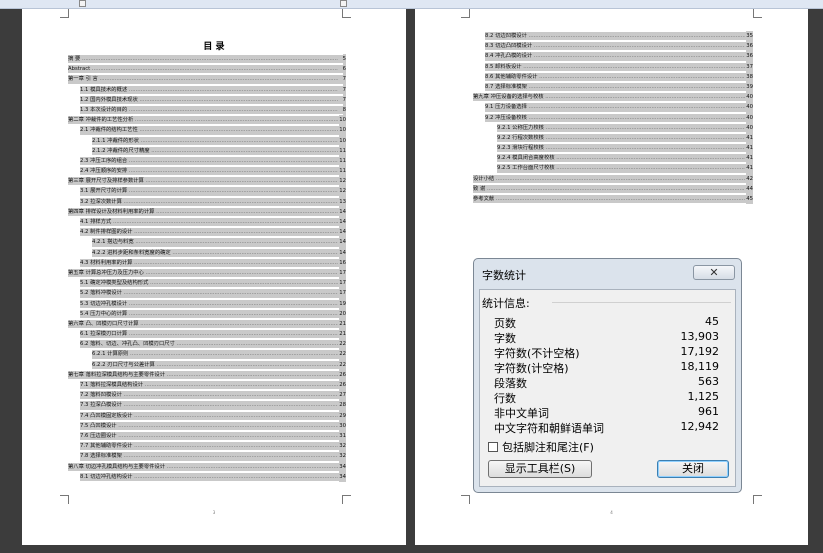  Describe the element at coordinates (613, 199) in the screenshot. I see `toc-entry: 参考文献45` at that location.